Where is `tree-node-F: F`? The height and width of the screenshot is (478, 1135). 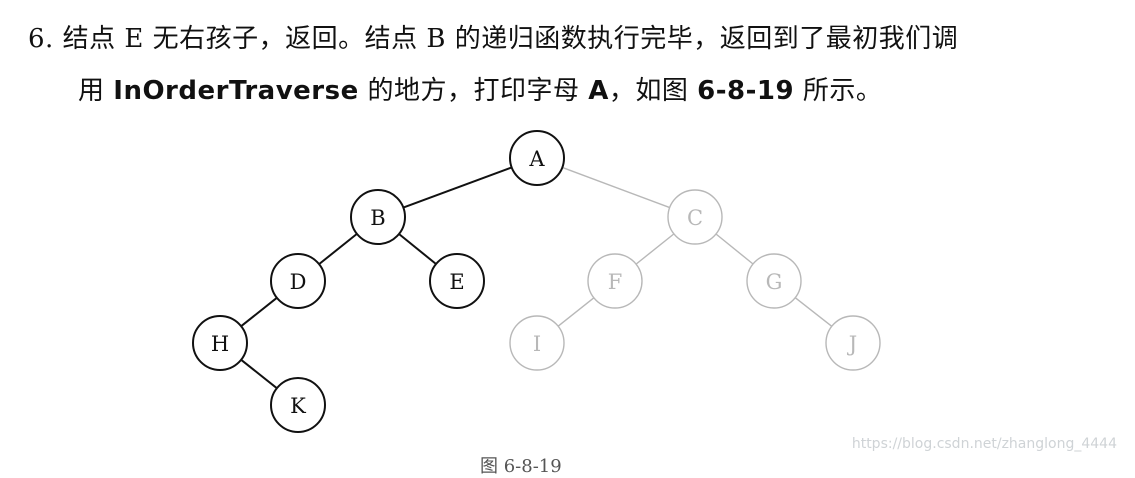 tree-node-F: F is located at coordinates (615, 281).